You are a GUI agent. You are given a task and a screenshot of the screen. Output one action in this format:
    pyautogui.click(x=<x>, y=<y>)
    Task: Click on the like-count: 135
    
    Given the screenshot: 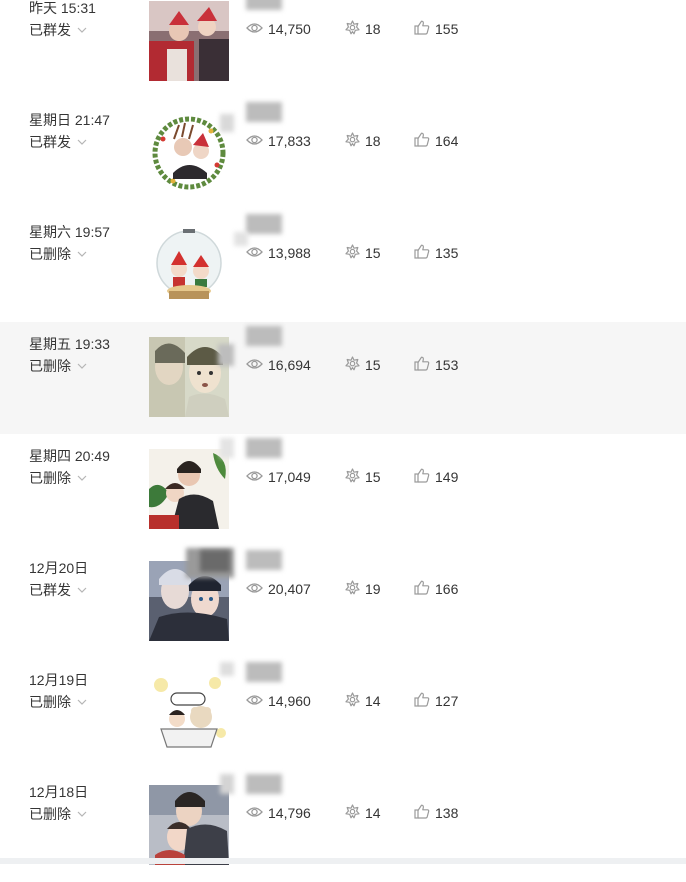 What is the action you would take?
    pyautogui.click(x=436, y=253)
    